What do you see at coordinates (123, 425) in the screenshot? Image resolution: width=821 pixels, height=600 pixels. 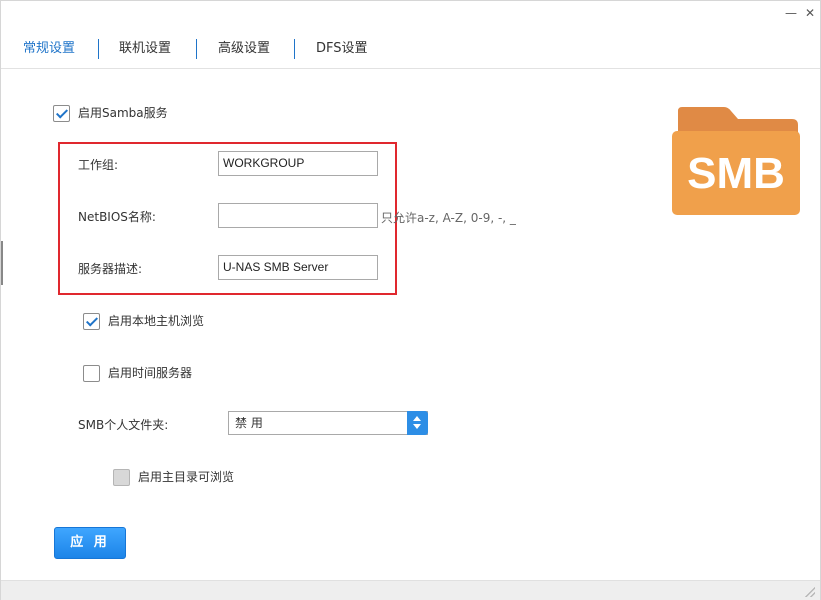 I see `personal-folder-label: SMB个人文件夹:` at bounding box center [123, 425].